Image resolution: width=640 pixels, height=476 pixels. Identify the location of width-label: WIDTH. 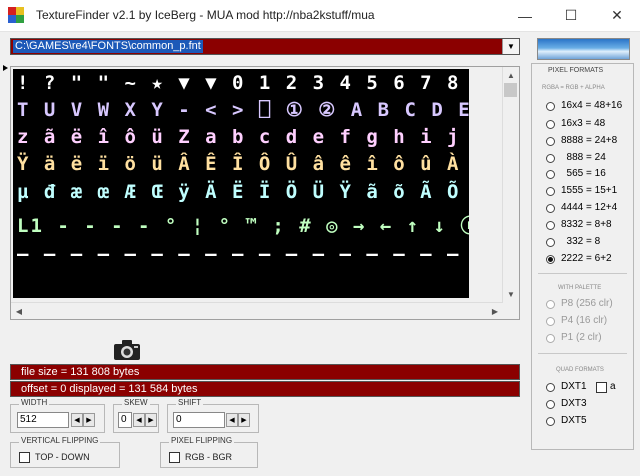
(34, 402).